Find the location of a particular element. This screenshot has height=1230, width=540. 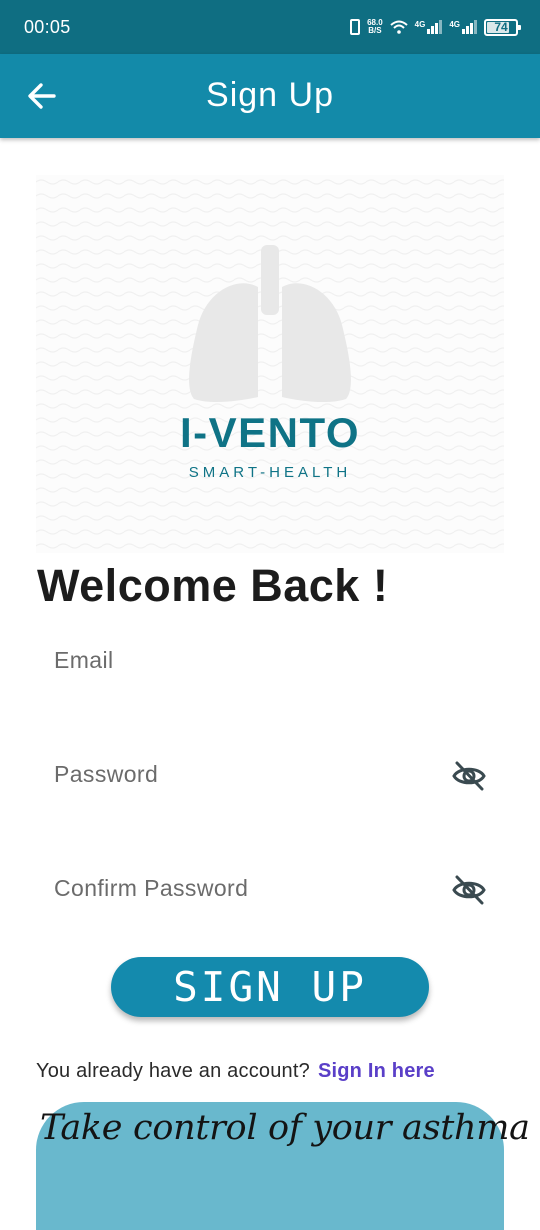

sim1-label: 4G is located at coordinates (420, 24).